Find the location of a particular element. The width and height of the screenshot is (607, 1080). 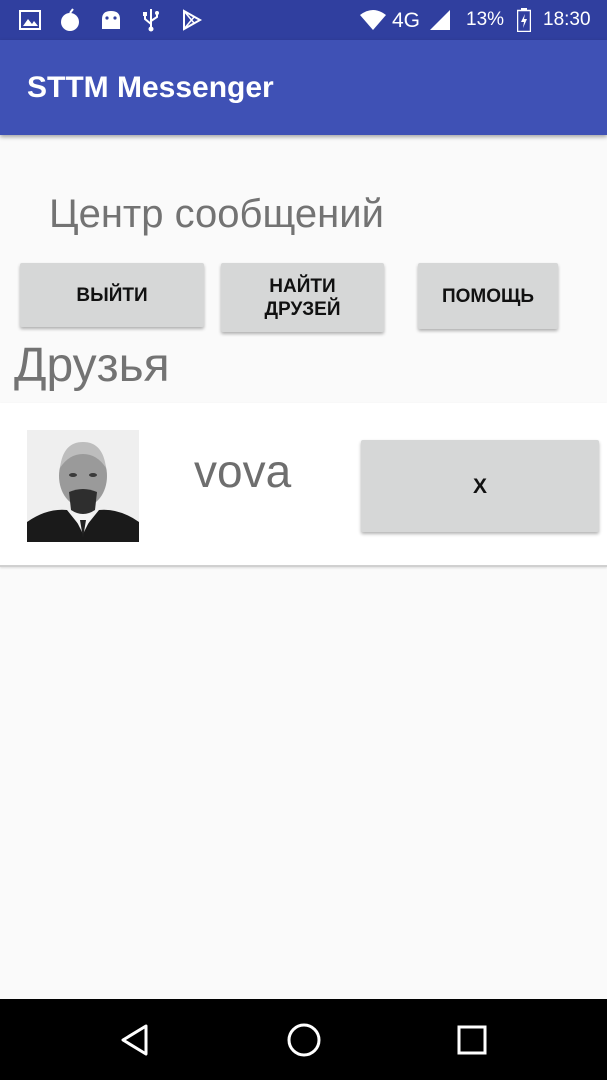

back-icon is located at coordinates (135, 1040).